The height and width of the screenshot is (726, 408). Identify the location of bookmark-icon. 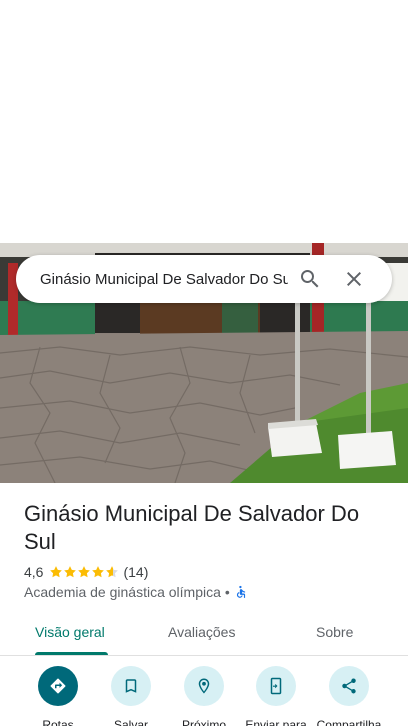
(131, 686).